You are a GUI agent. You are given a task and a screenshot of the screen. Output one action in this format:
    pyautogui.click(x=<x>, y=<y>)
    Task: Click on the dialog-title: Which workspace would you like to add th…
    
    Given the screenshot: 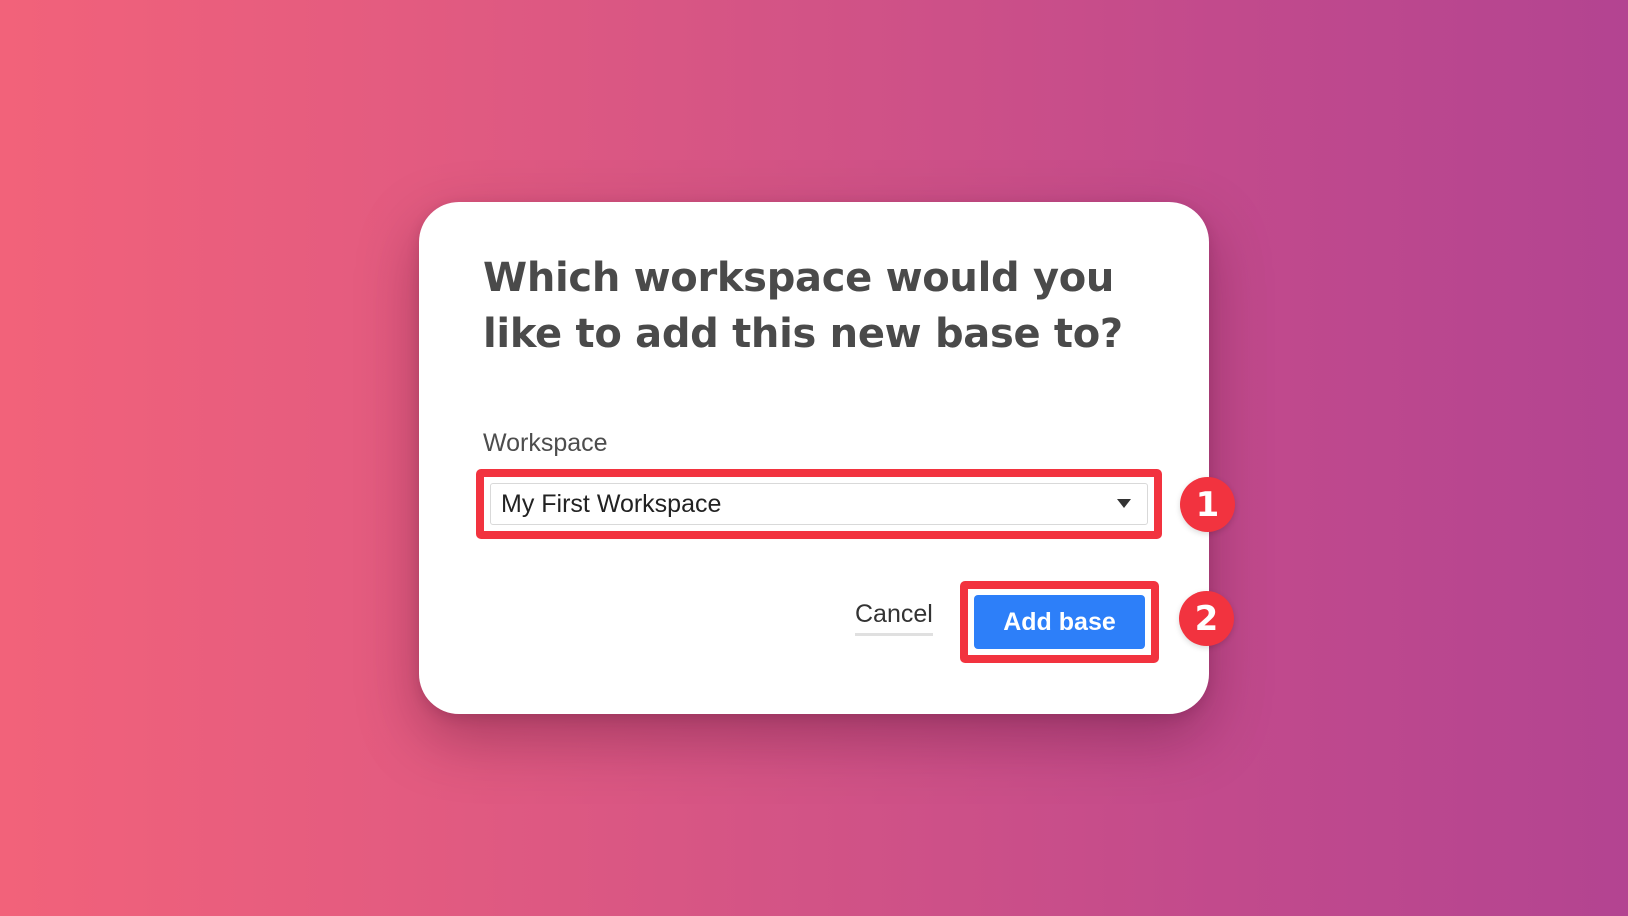 What is the action you would take?
    pyautogui.click(x=803, y=306)
    